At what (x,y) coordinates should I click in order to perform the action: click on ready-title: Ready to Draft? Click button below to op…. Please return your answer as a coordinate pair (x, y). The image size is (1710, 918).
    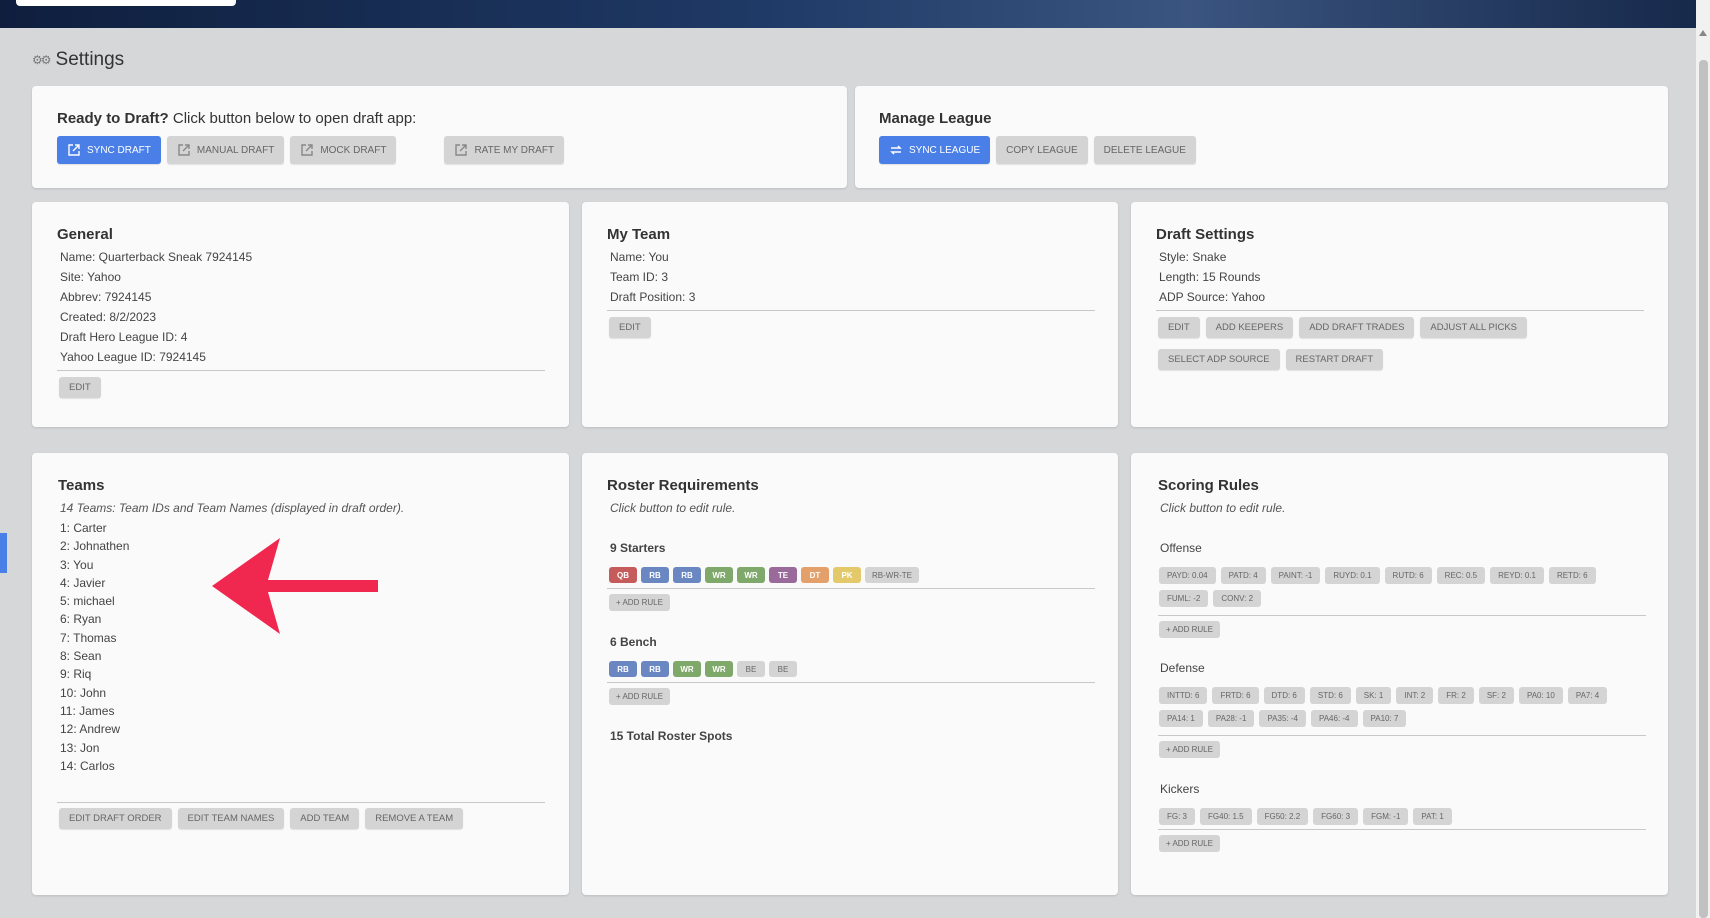
    Looking at the image, I should click on (236, 118).